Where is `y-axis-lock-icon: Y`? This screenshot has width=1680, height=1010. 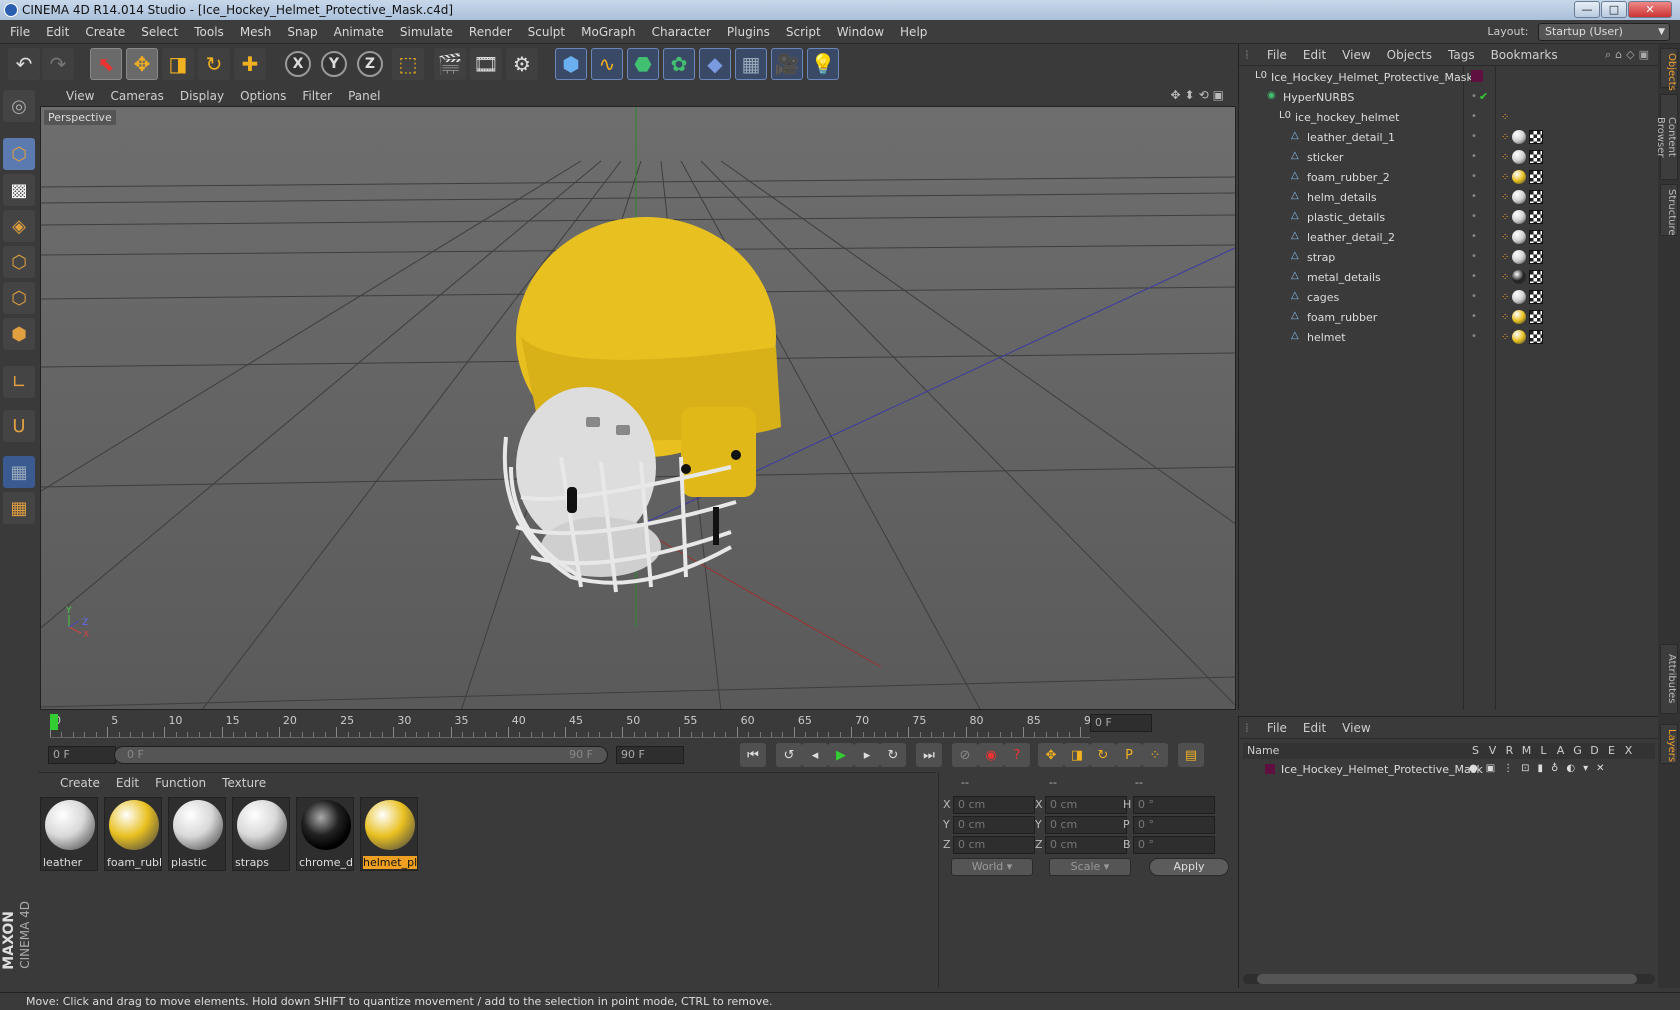 y-axis-lock-icon: Y is located at coordinates (334, 64).